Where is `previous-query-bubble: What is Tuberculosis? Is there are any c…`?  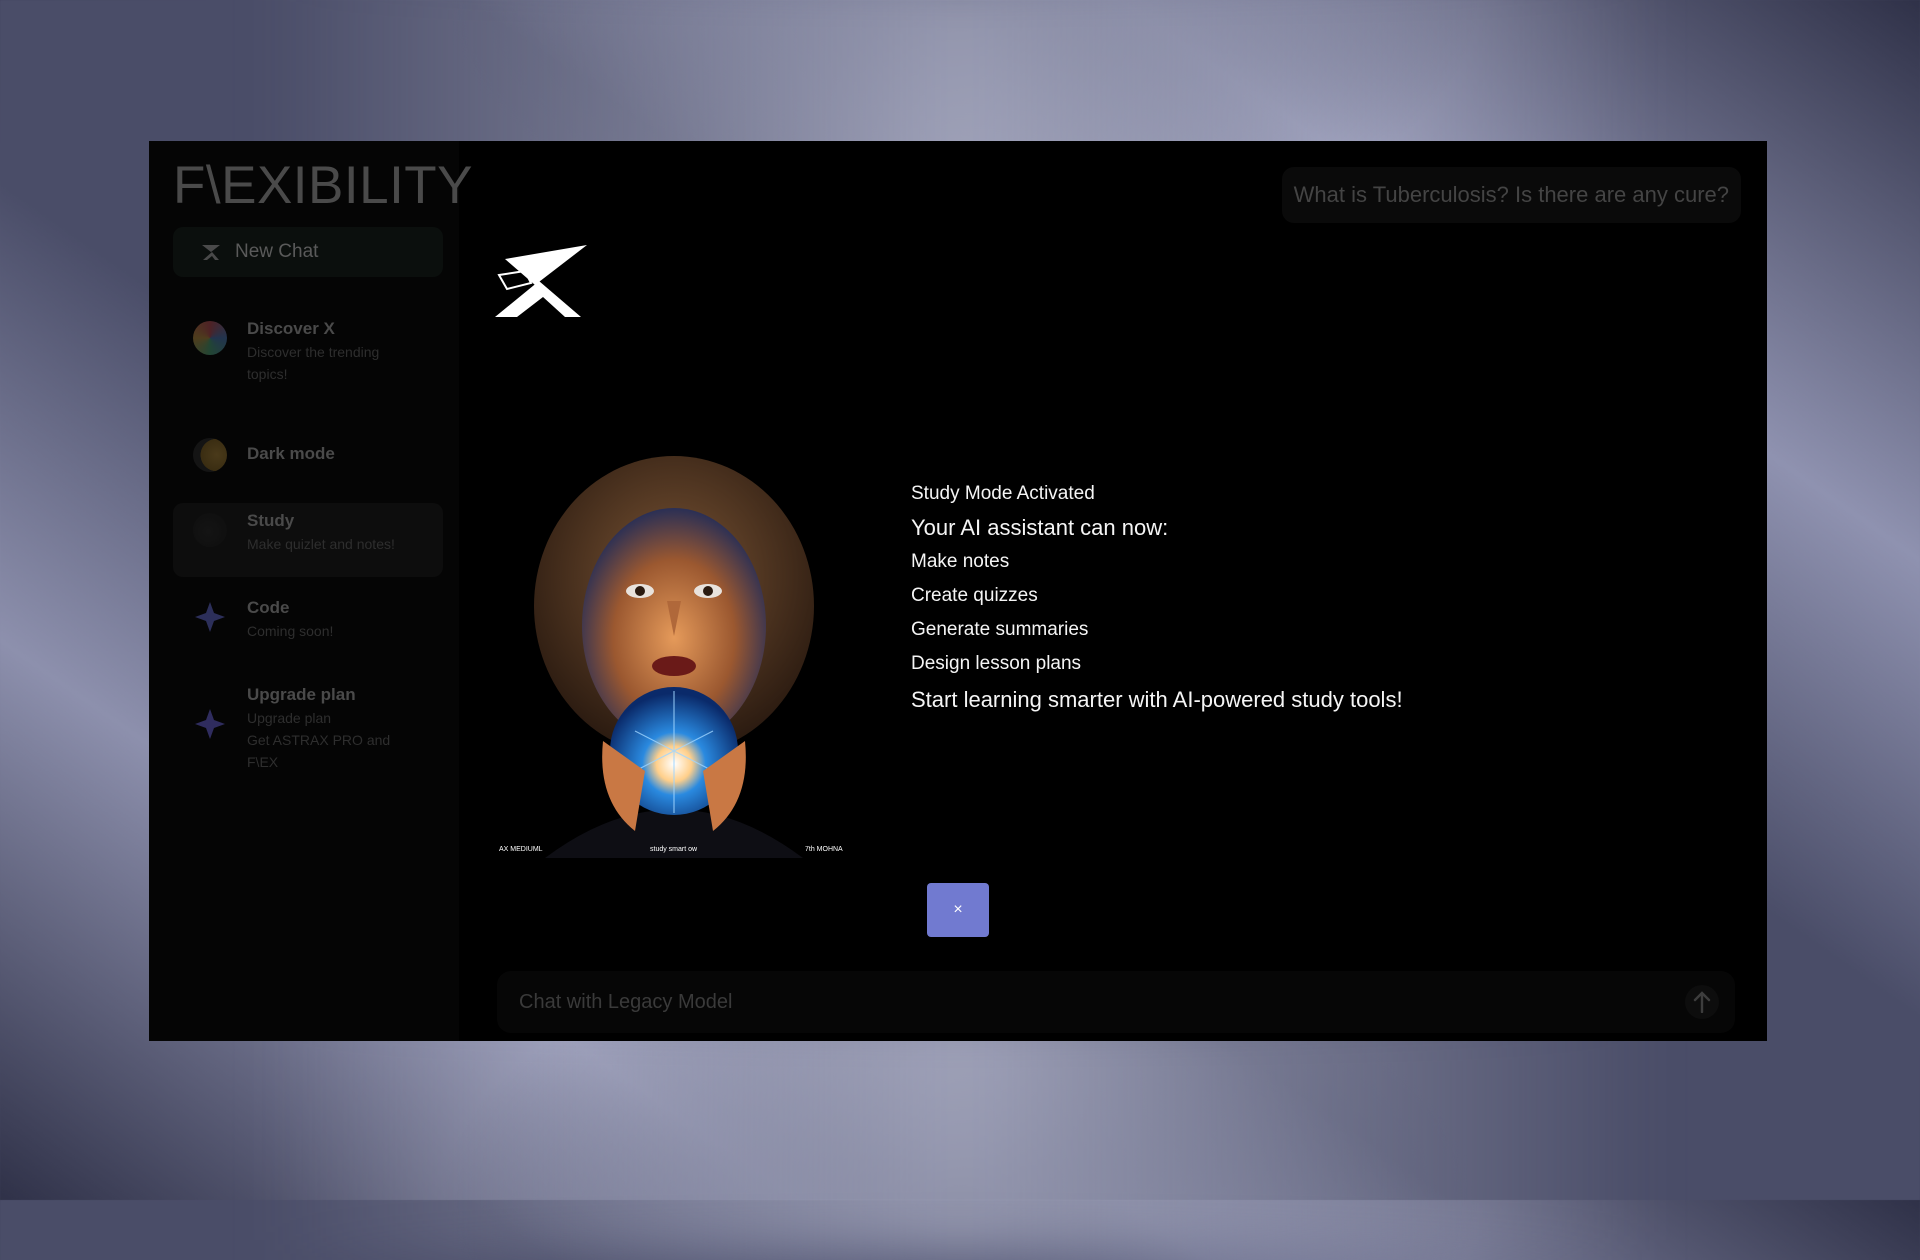
previous-query-bubble: What is Tuberculosis? Is there are any c… is located at coordinates (1511, 195).